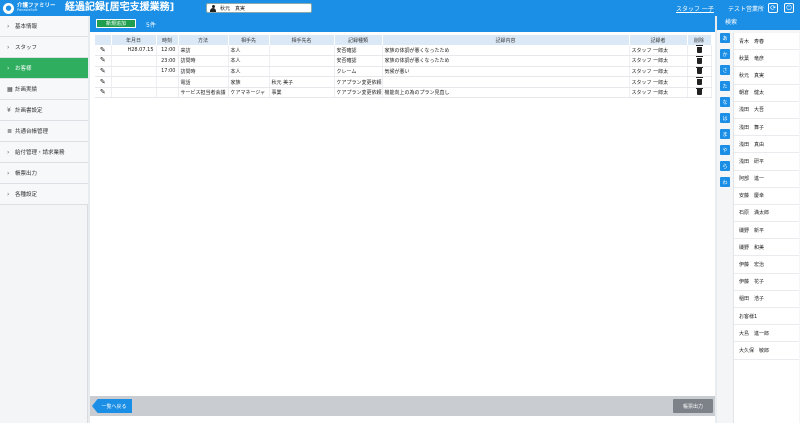  Describe the element at coordinates (725, 102) in the screenshot. I see `kana-button-na: な` at that location.